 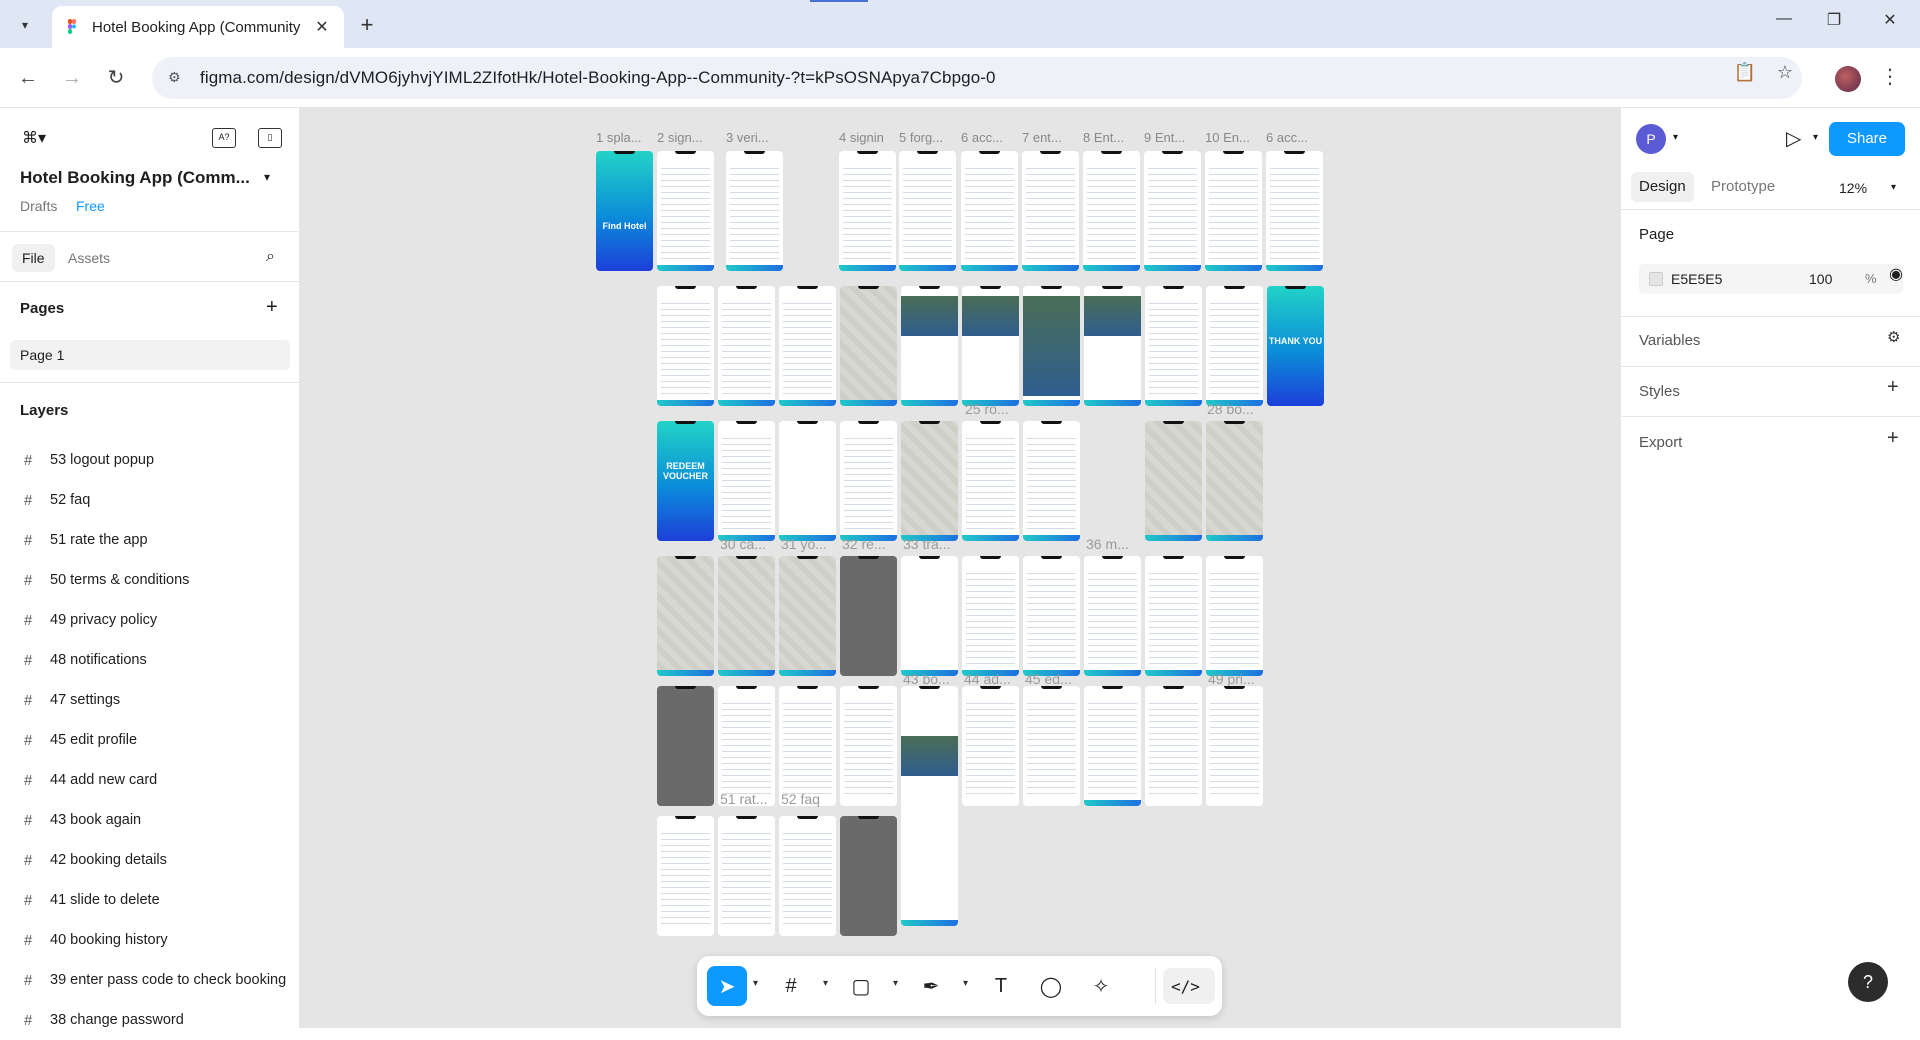 What do you see at coordinates (33, 258) in the screenshot?
I see `tab-file: File` at bounding box center [33, 258].